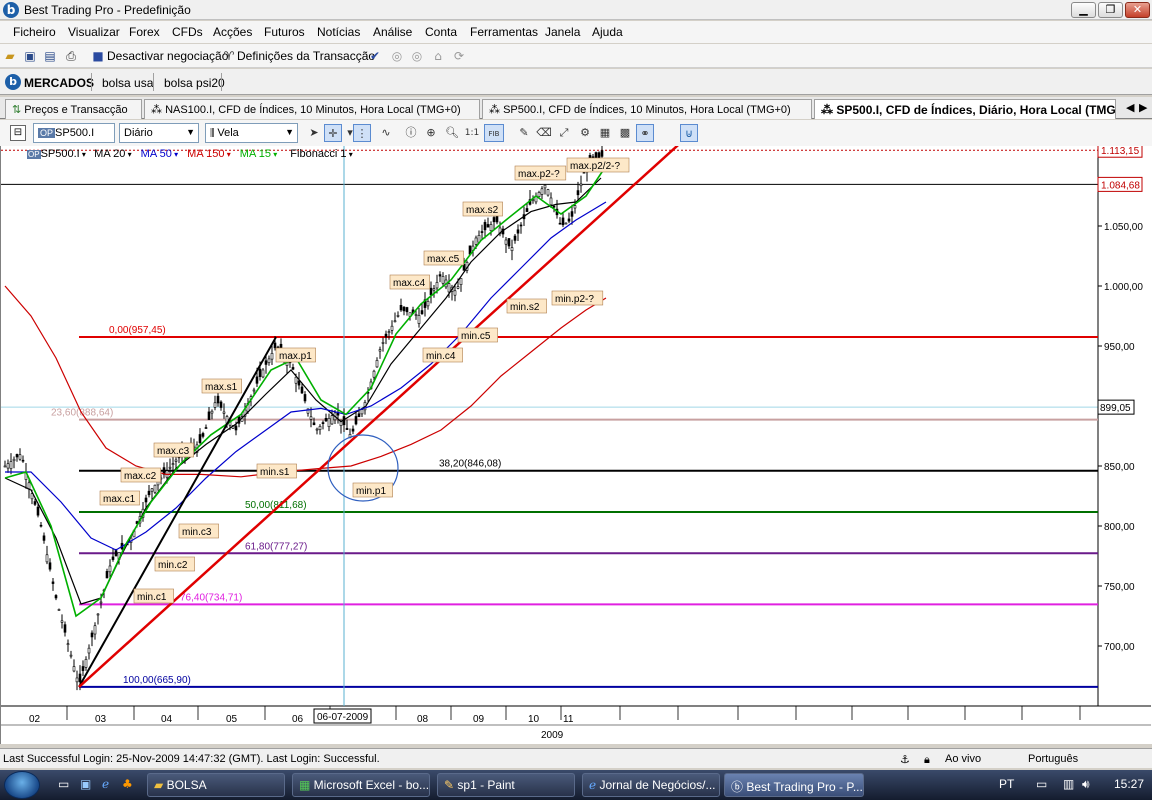  Describe the element at coordinates (22, 785) in the screenshot. I see `start-button` at that location.